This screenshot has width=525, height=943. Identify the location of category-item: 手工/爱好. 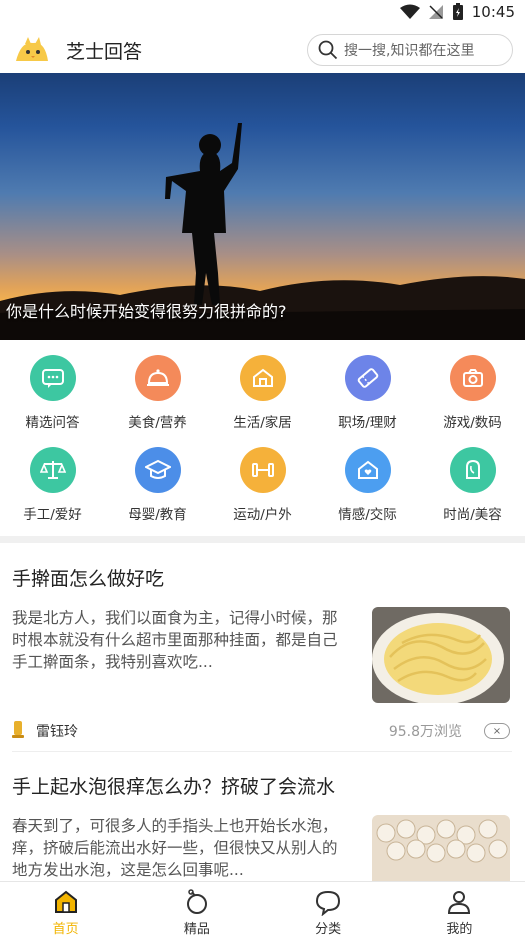
(52, 493).